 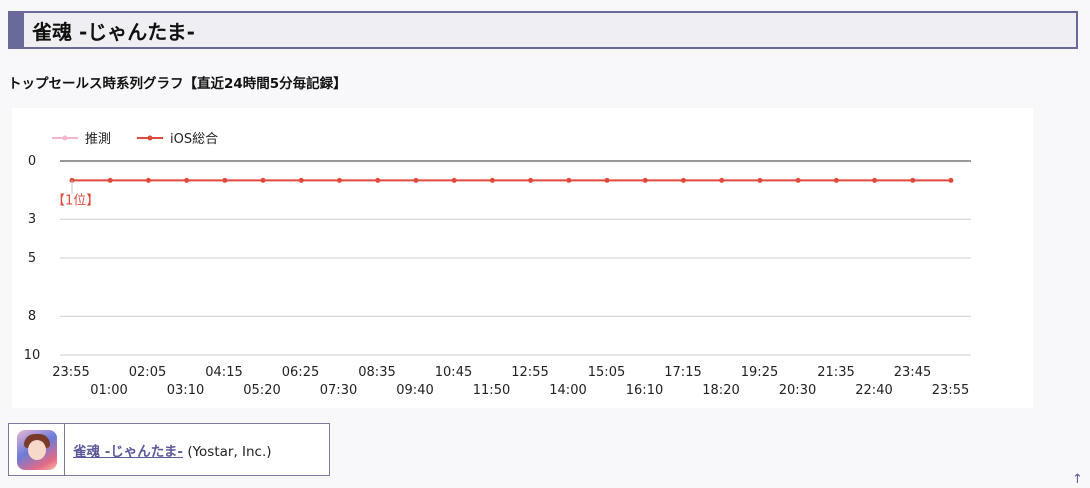 I want to click on x-tick-label: 12:55, so click(x=529, y=372).